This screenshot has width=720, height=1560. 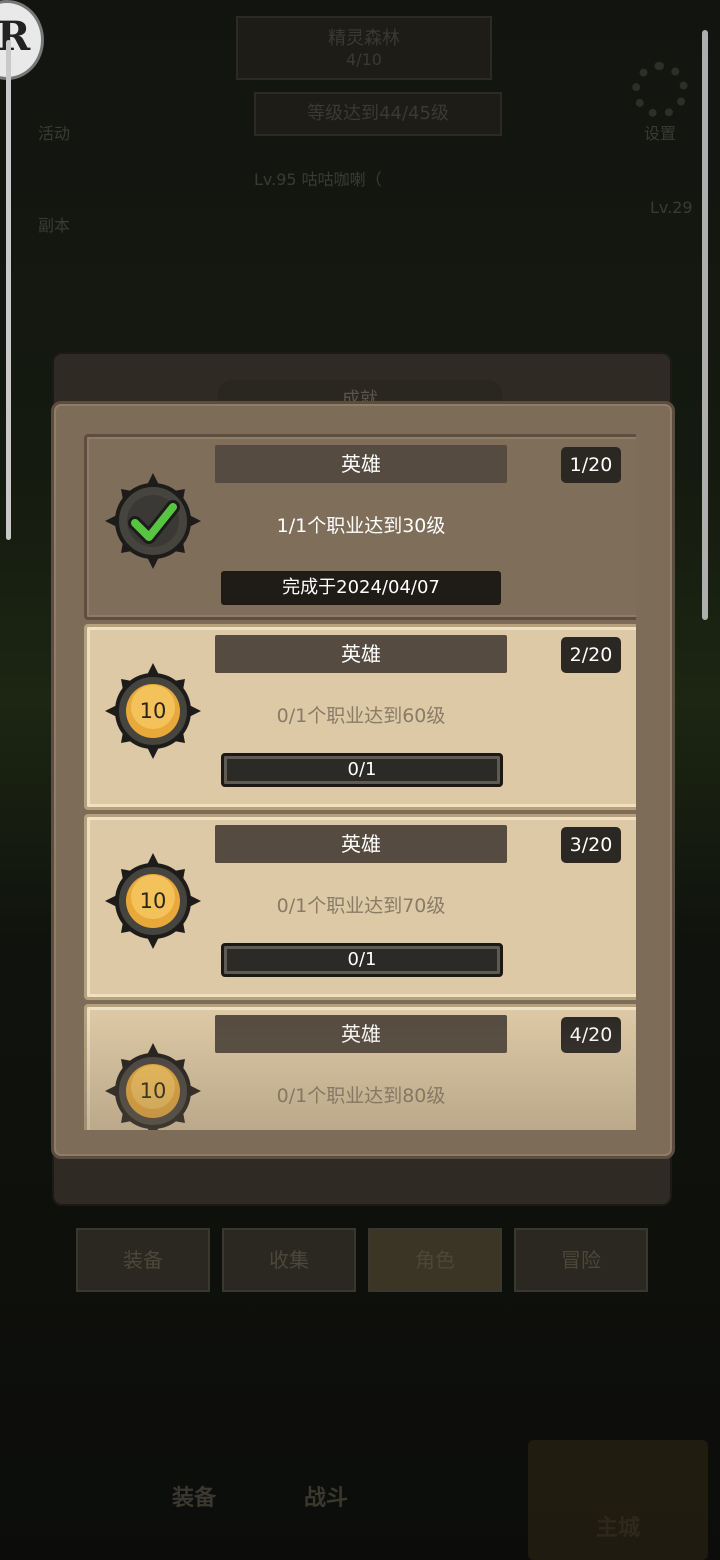 I want to click on left-scrollbar, so click(x=8, y=290).